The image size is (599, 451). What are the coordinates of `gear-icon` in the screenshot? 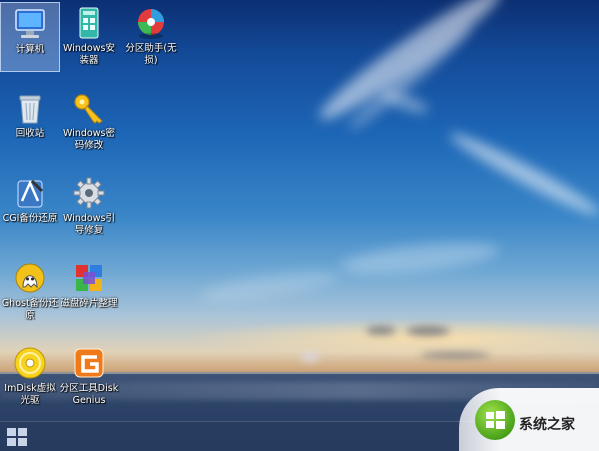 It's located at (89, 193).